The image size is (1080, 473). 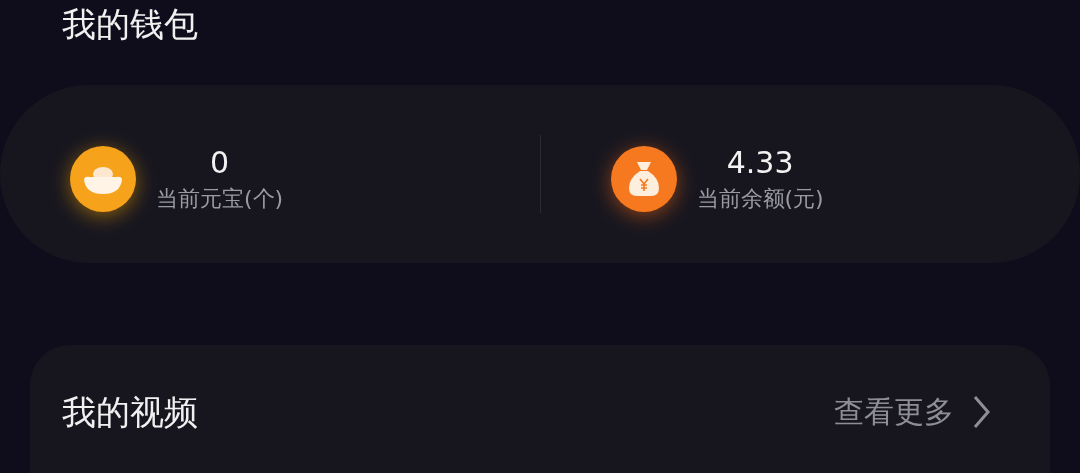 I want to click on stat-label: 当前元宝(个), so click(x=220, y=199).